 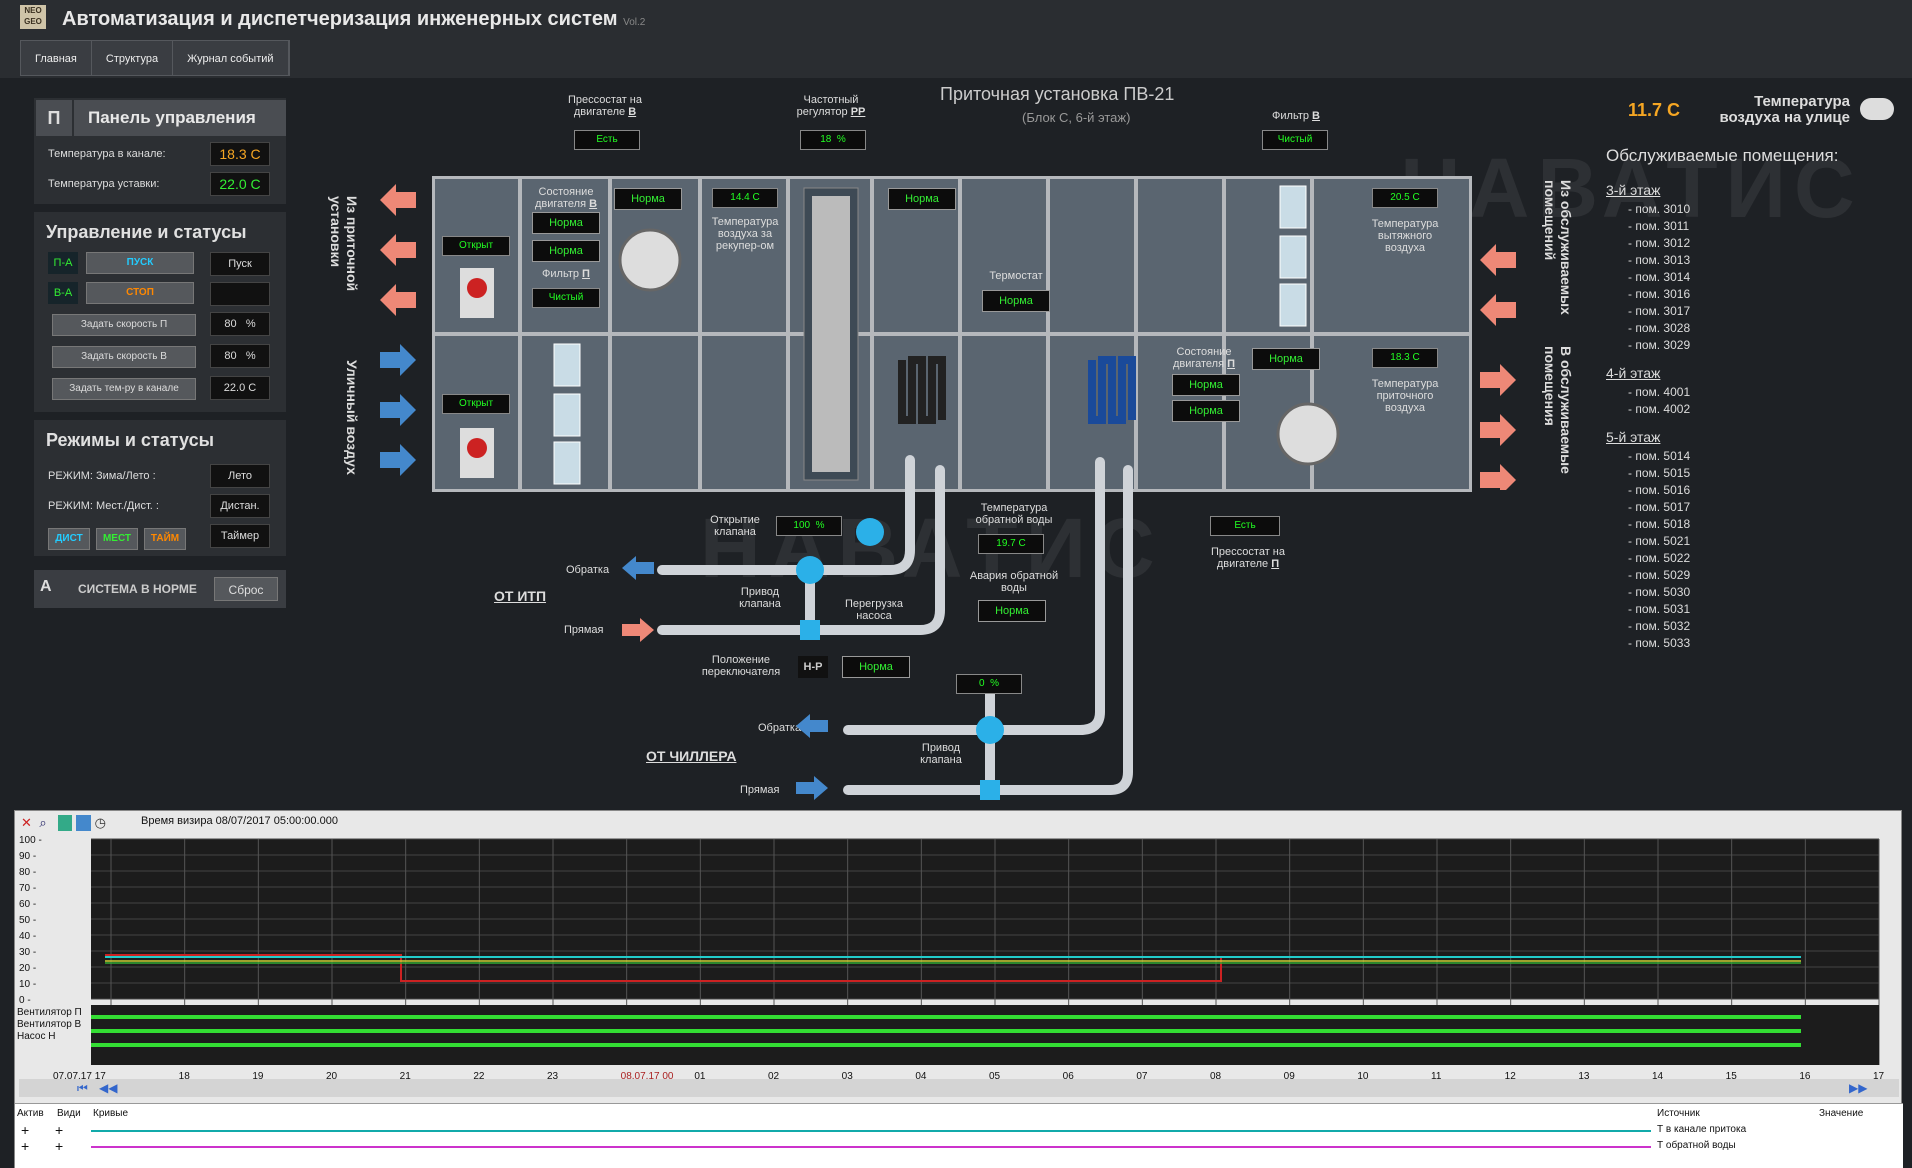 What do you see at coordinates (1076, 117) in the screenshot?
I see `scheme-subtitle: (Блок С, 6-й этаж)` at bounding box center [1076, 117].